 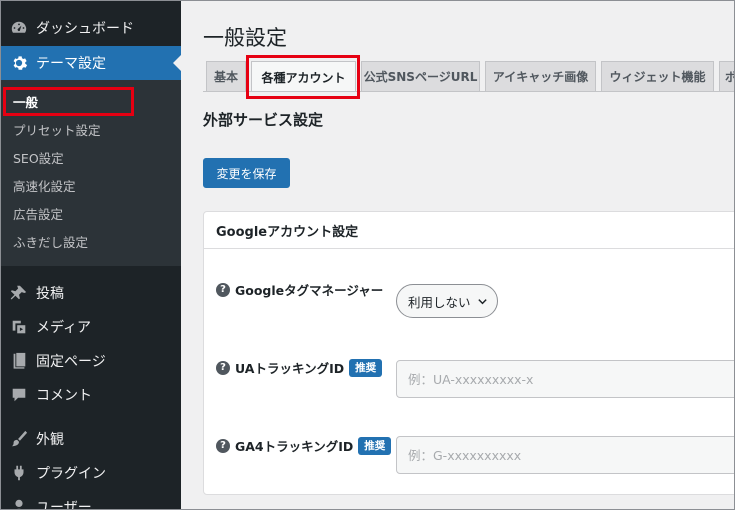 What do you see at coordinates (90, 213) in the screenshot?
I see `submenu-ads: 広告設定` at bounding box center [90, 213].